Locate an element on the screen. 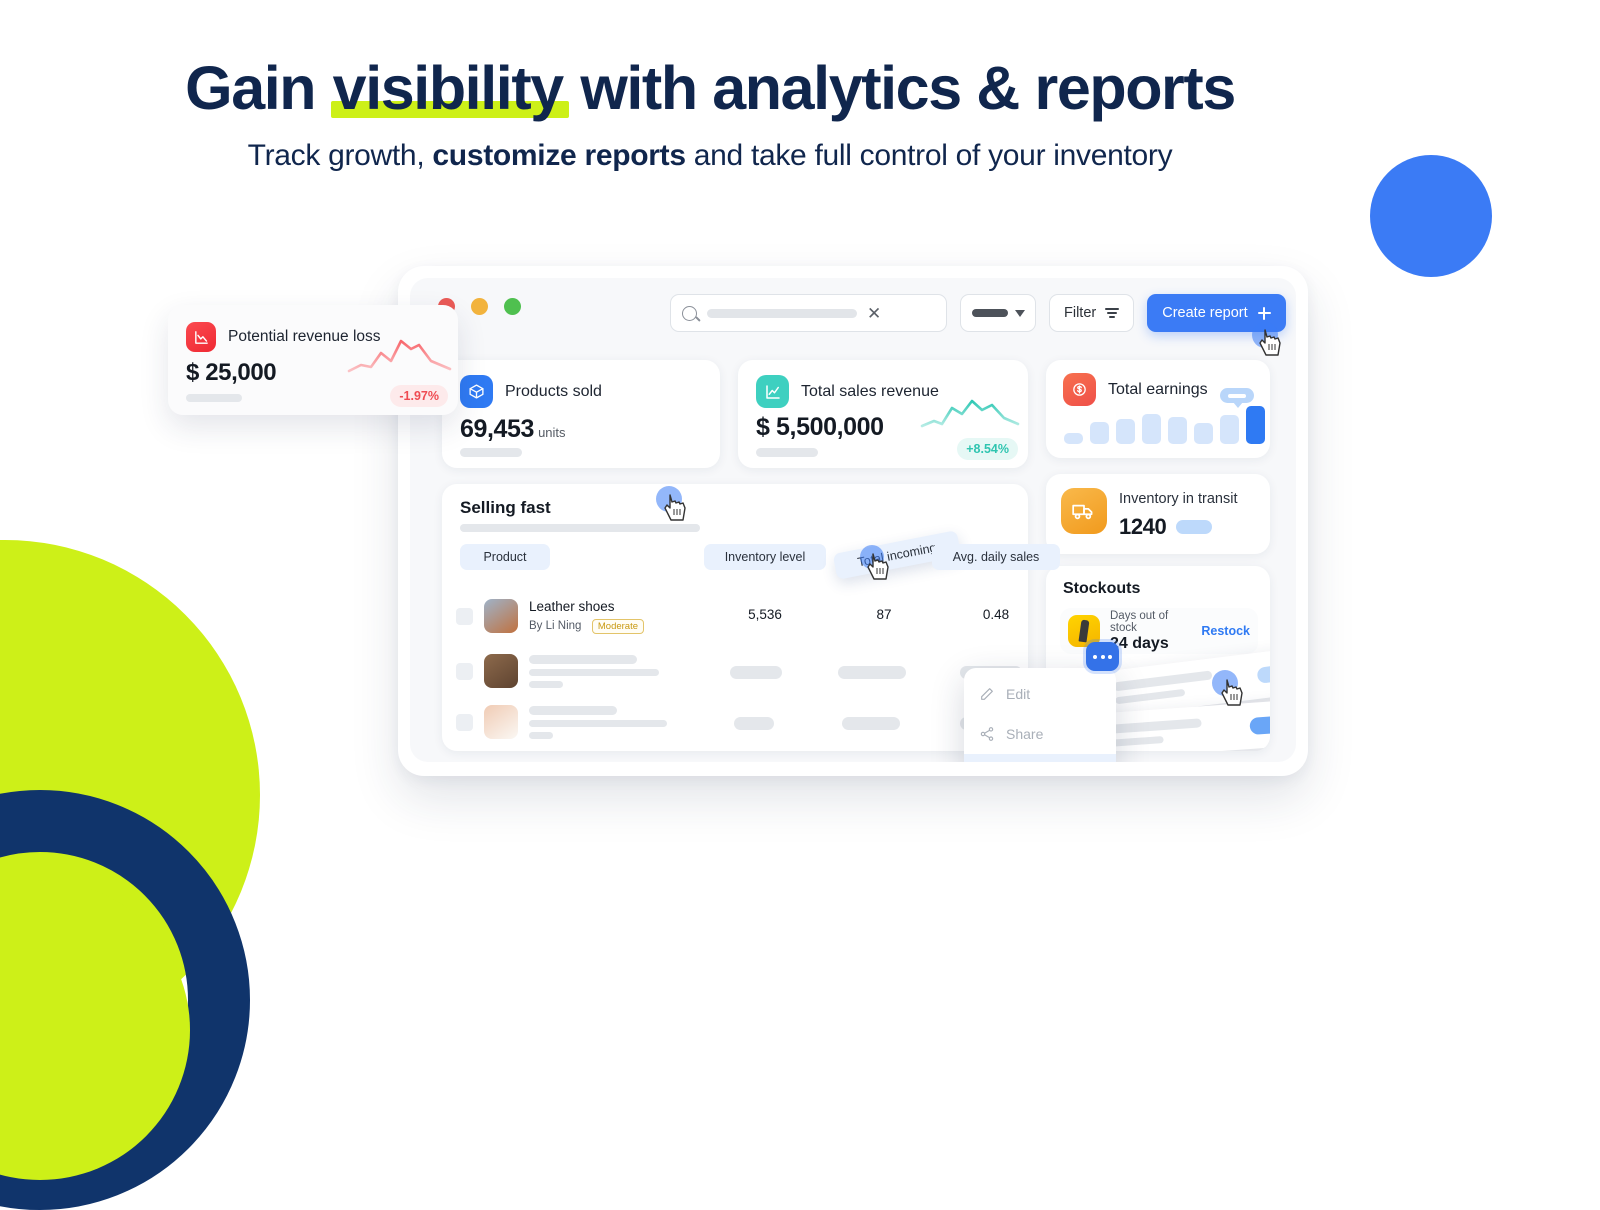  search-input: ✕ is located at coordinates (808, 313).